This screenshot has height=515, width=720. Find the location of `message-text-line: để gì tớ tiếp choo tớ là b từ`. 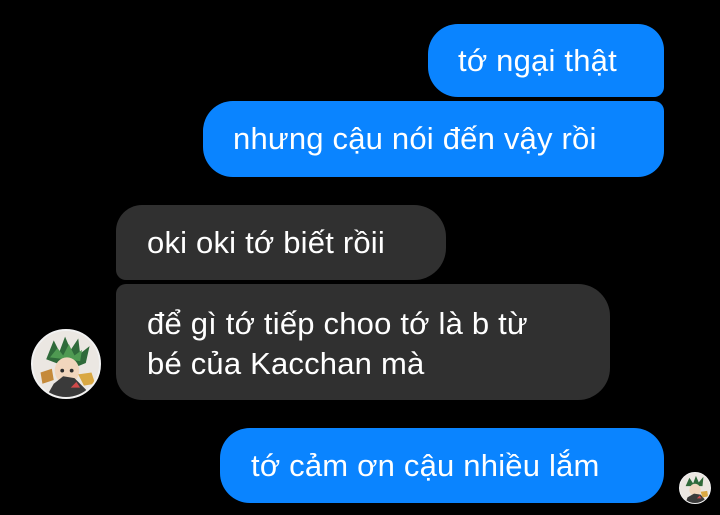

message-text-line: để gì tớ tiếp choo tớ là b từ is located at coordinates (337, 323).